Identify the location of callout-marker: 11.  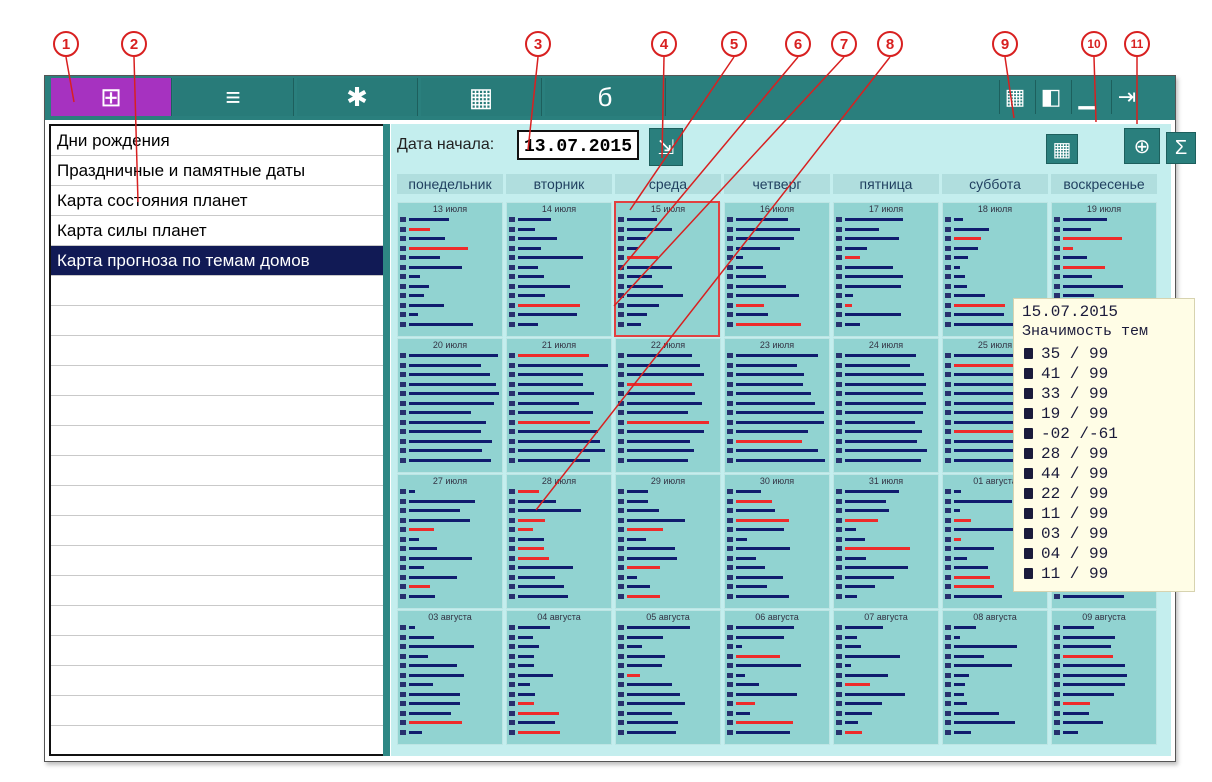
(1137, 44).